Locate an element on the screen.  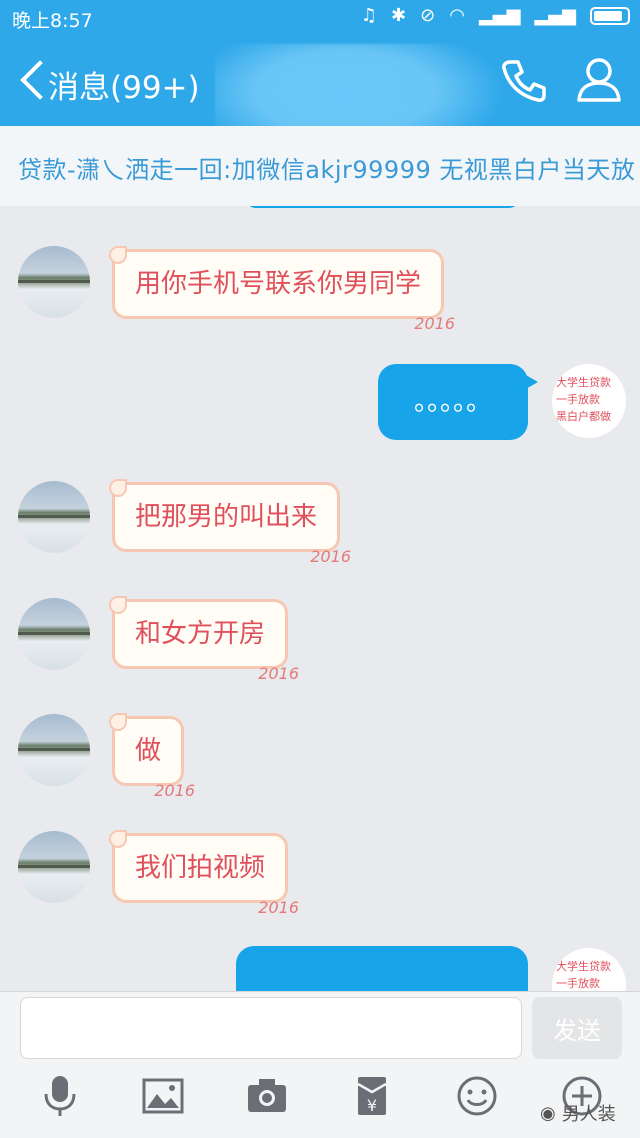
bluetooth-icon: ✱ is located at coordinates (399, 15).